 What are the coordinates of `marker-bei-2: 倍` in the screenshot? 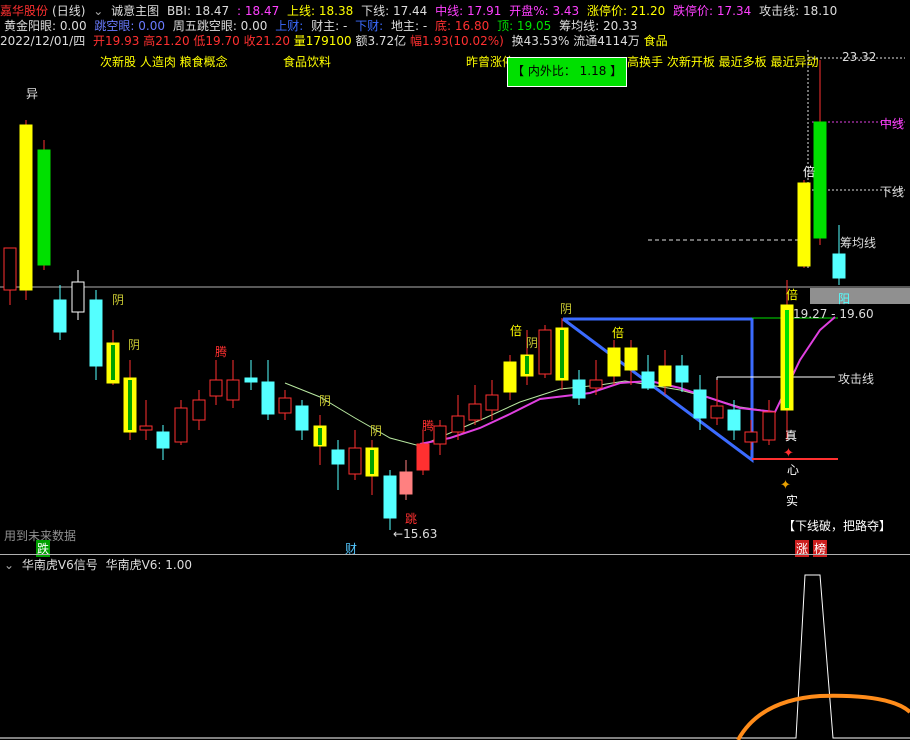 It's located at (618, 333).